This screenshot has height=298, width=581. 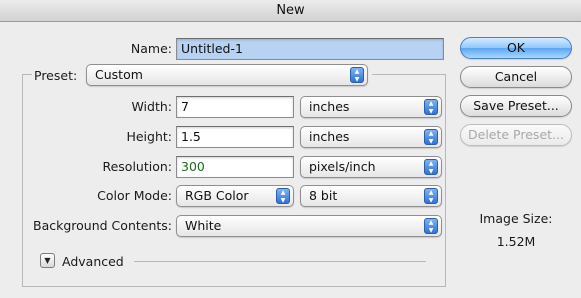 What do you see at coordinates (97, 261) in the screenshot?
I see `advanced-label: Advanced` at bounding box center [97, 261].